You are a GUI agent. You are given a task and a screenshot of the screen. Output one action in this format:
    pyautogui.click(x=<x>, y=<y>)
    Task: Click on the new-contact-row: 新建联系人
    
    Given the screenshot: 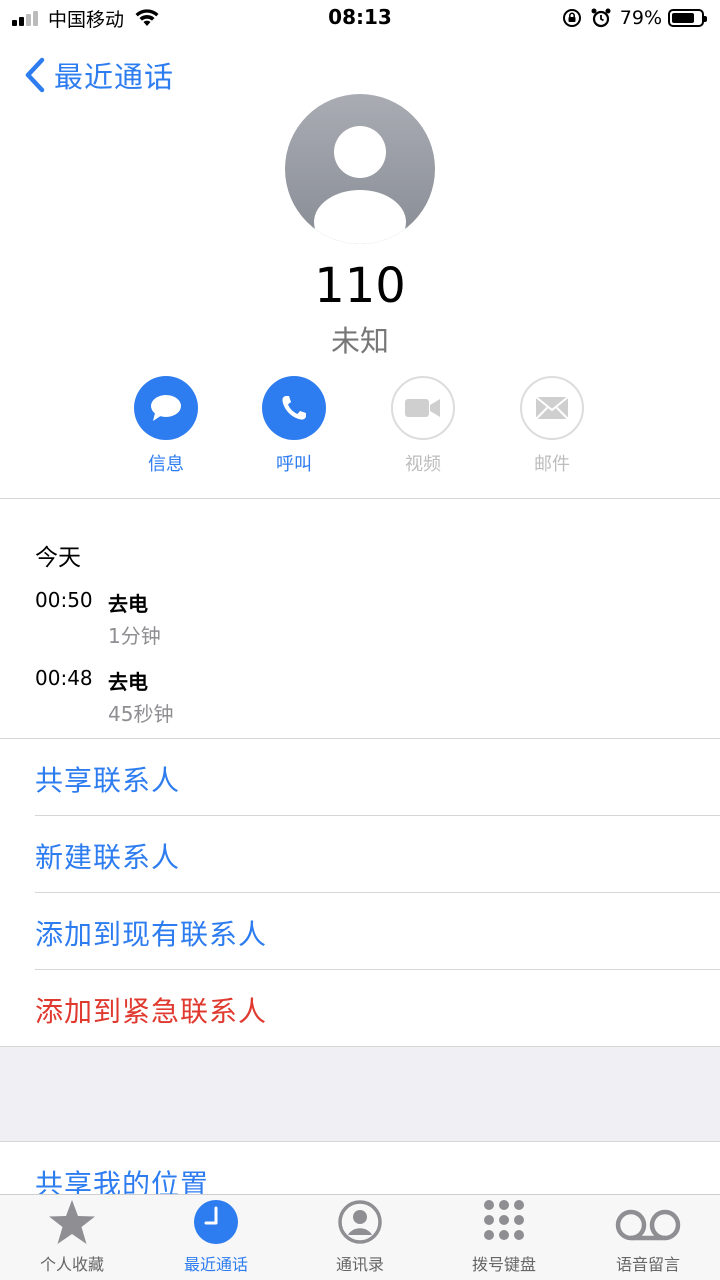 What is the action you would take?
    pyautogui.click(x=360, y=854)
    